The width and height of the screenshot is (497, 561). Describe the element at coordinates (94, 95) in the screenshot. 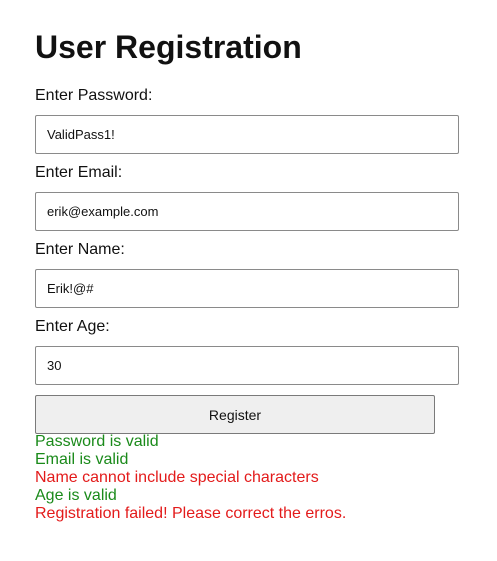

I see `password-label: Enter Password:` at that location.